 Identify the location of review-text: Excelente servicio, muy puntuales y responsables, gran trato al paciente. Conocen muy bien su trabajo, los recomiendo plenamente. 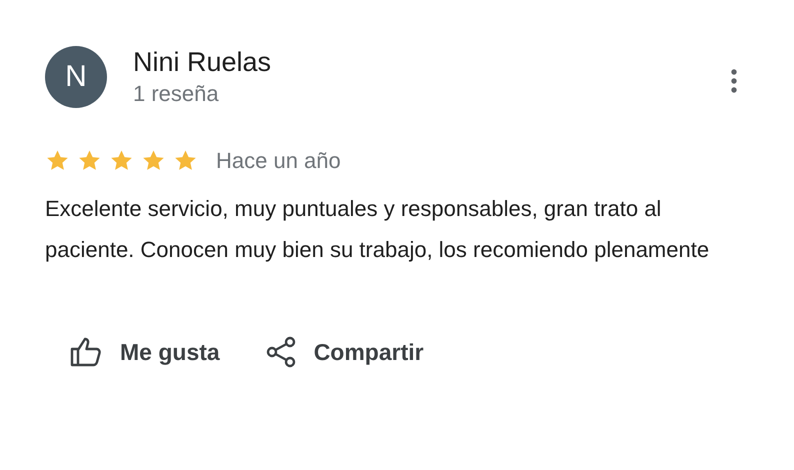
(377, 229).